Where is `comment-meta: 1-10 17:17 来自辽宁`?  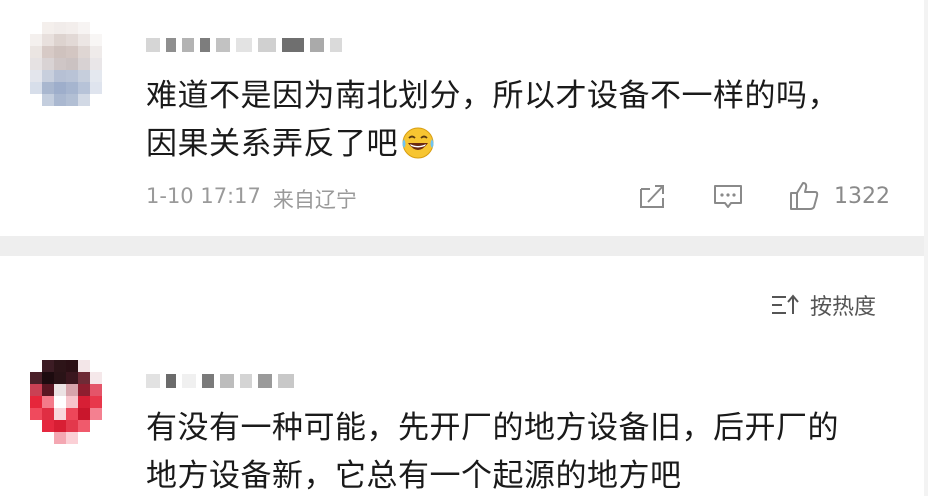 comment-meta: 1-10 17:17 来自辽宁 is located at coordinates (251, 199).